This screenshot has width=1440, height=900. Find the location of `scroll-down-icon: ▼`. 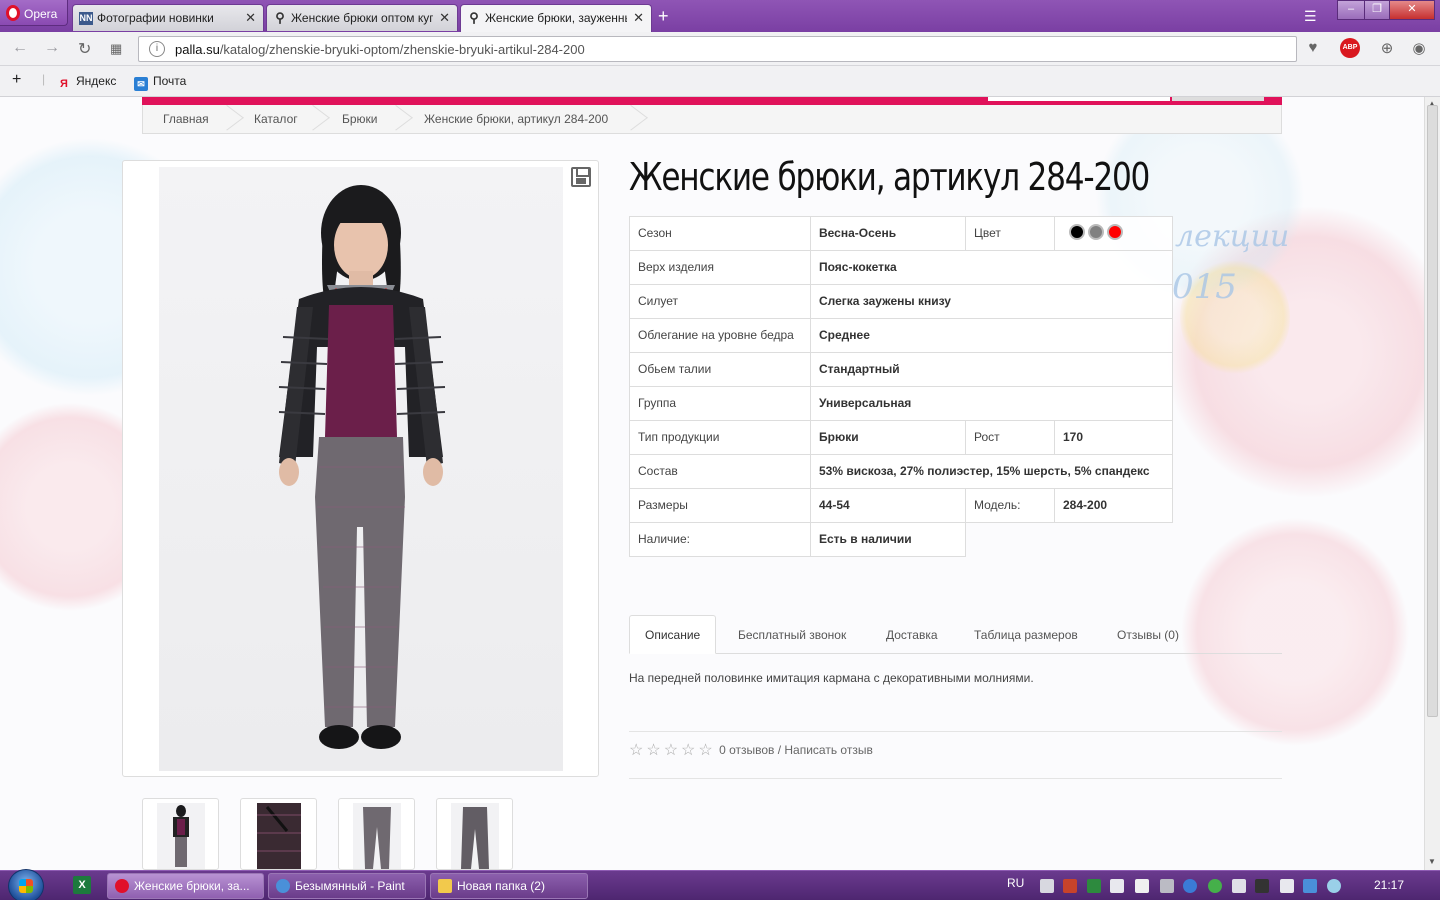

scroll-down-icon: ▼ is located at coordinates (1432, 861).